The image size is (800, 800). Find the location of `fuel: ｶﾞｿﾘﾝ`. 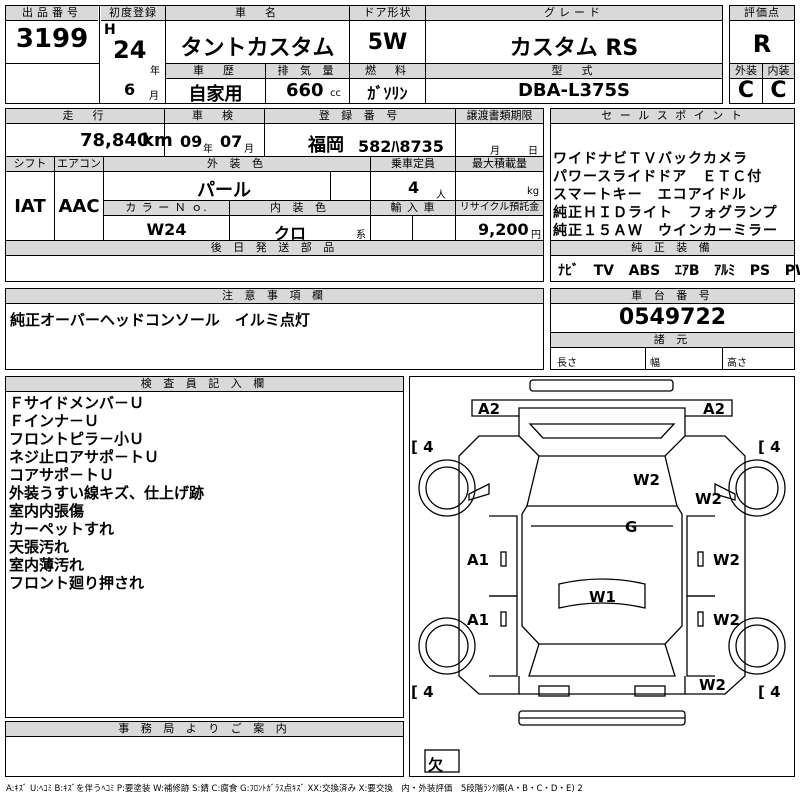

fuel: ｶﾞｿﾘﾝ is located at coordinates (387, 93).